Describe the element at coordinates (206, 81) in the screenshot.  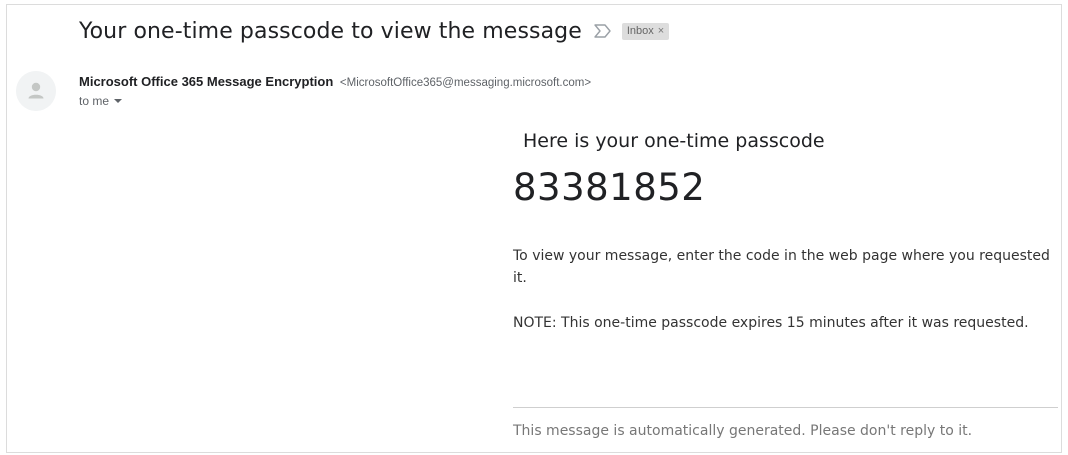
I see `sender-name: Microsoft Office 365 Message Encryption` at that location.